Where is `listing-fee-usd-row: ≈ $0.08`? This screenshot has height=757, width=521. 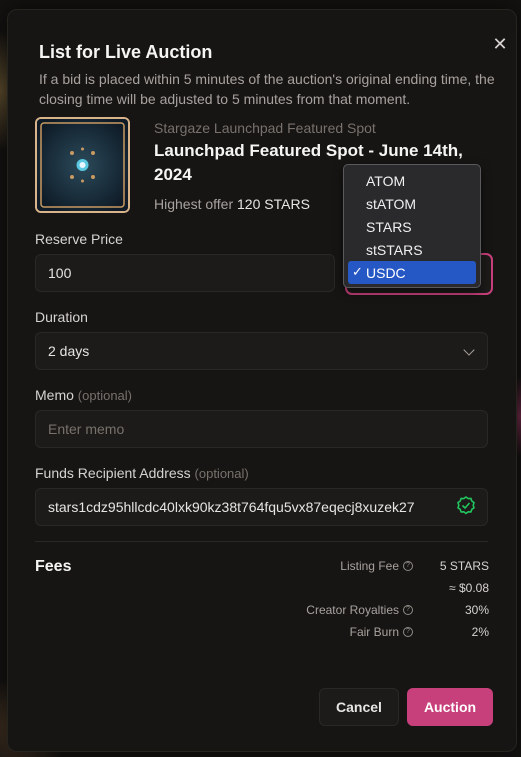 listing-fee-usd-row: ≈ $0.08 is located at coordinates (469, 588).